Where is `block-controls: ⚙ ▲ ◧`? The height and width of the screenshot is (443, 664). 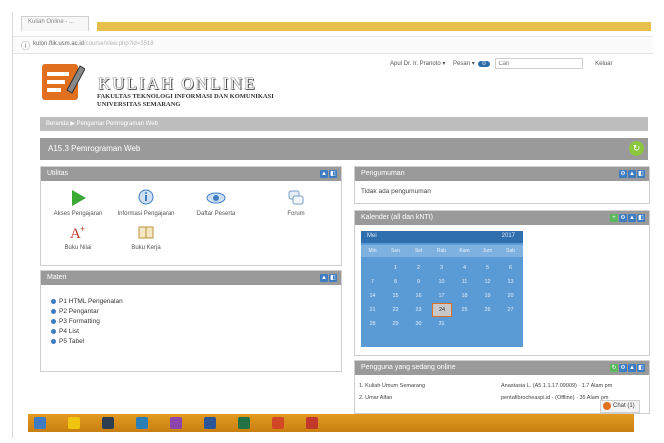 block-controls: ⚙ ▲ ◧ is located at coordinates (631, 174).